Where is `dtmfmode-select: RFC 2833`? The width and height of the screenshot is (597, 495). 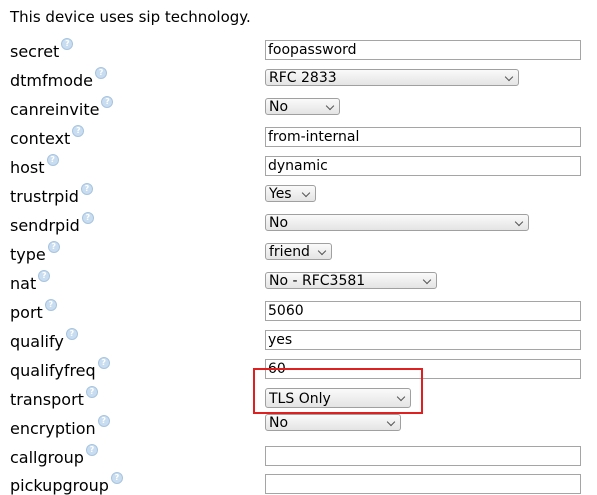 dtmfmode-select: RFC 2833 is located at coordinates (392, 77).